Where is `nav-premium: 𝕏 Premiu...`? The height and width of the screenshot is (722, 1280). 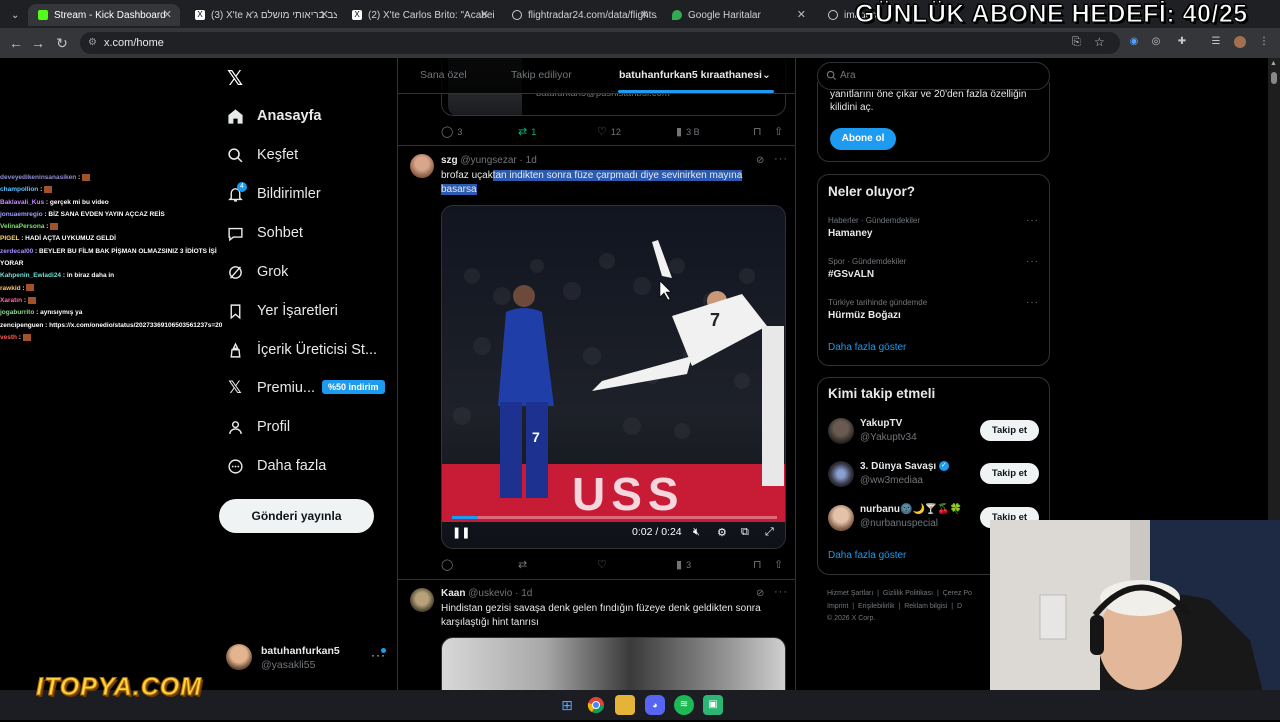 nav-premium: 𝕏 Premiu... is located at coordinates (270, 388).